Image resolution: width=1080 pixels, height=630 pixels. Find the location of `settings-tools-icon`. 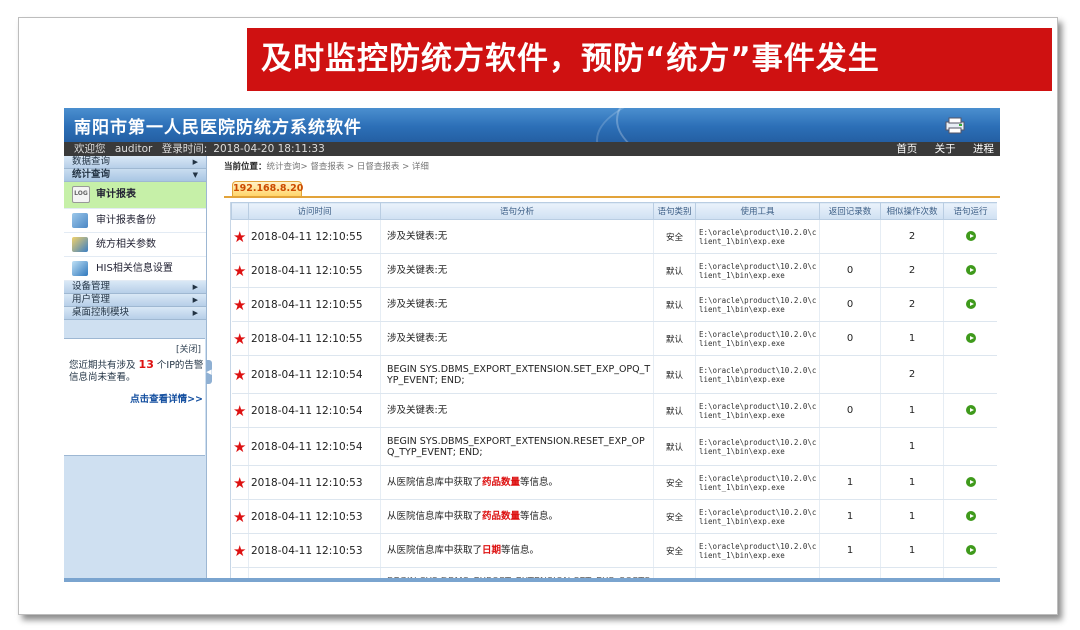

settings-tools-icon is located at coordinates (80, 244).